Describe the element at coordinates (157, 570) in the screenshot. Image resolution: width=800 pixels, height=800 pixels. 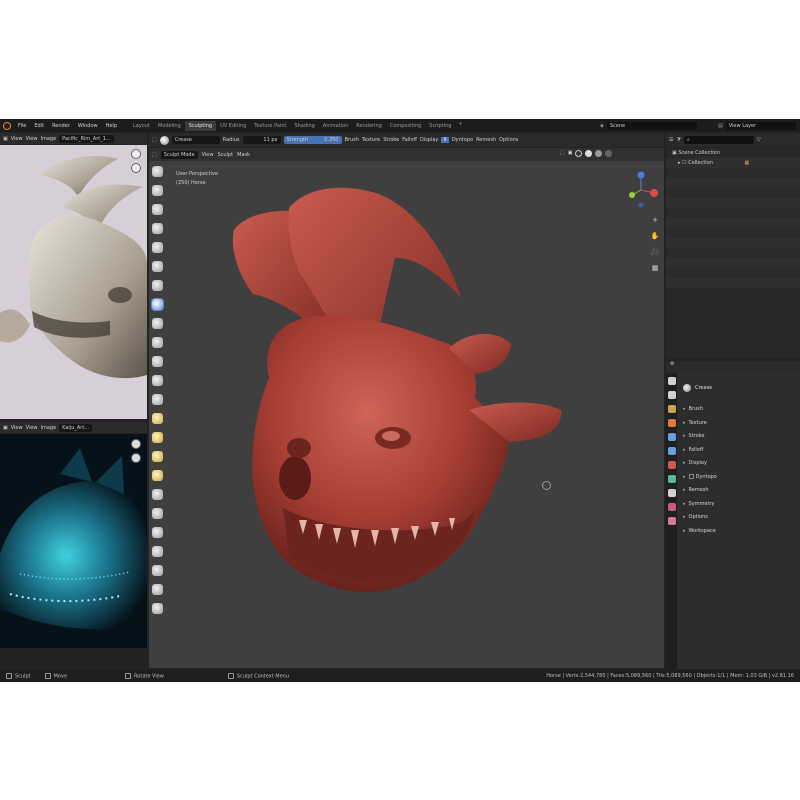
I see `box-mask-tool` at that location.